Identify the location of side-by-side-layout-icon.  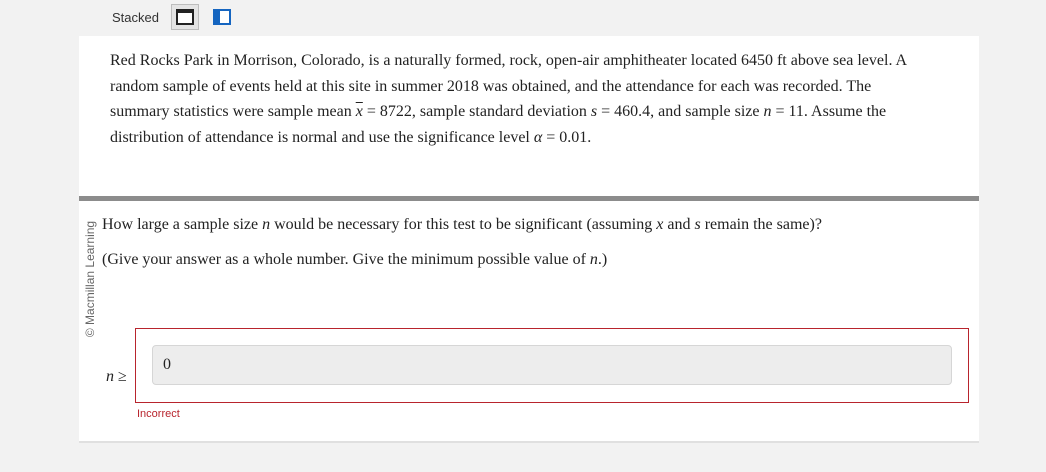
(222, 17).